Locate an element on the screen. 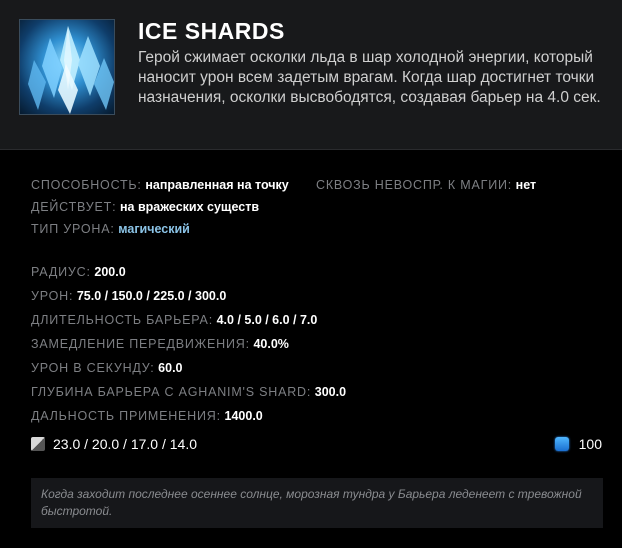  stat-row: УРОН: 75.0 / 150.0 / 225.0 / 300.0 is located at coordinates (311, 296).